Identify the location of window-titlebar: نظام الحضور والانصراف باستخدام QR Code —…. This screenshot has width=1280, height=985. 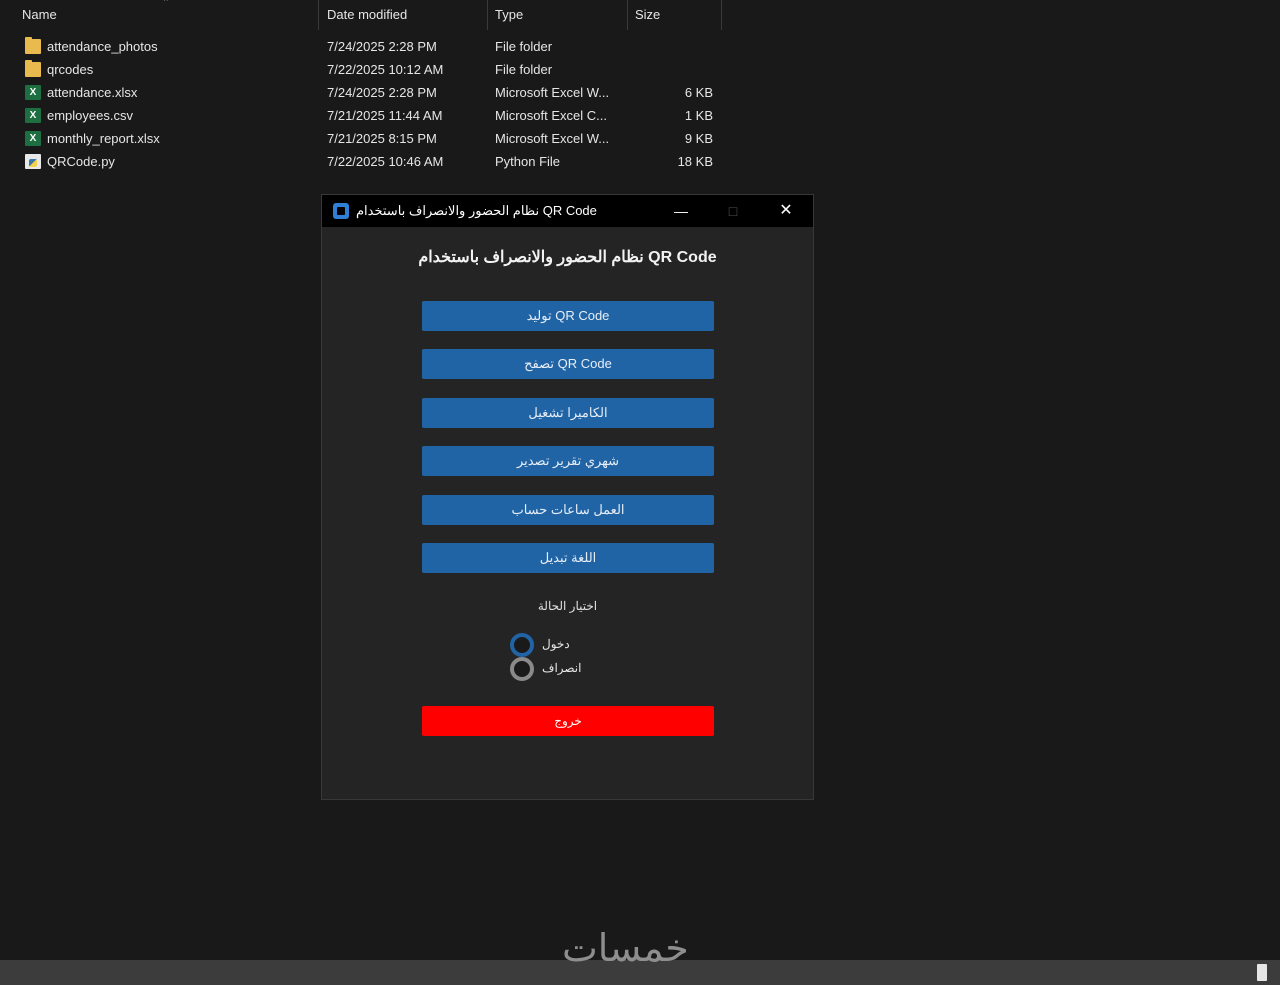
(567, 211).